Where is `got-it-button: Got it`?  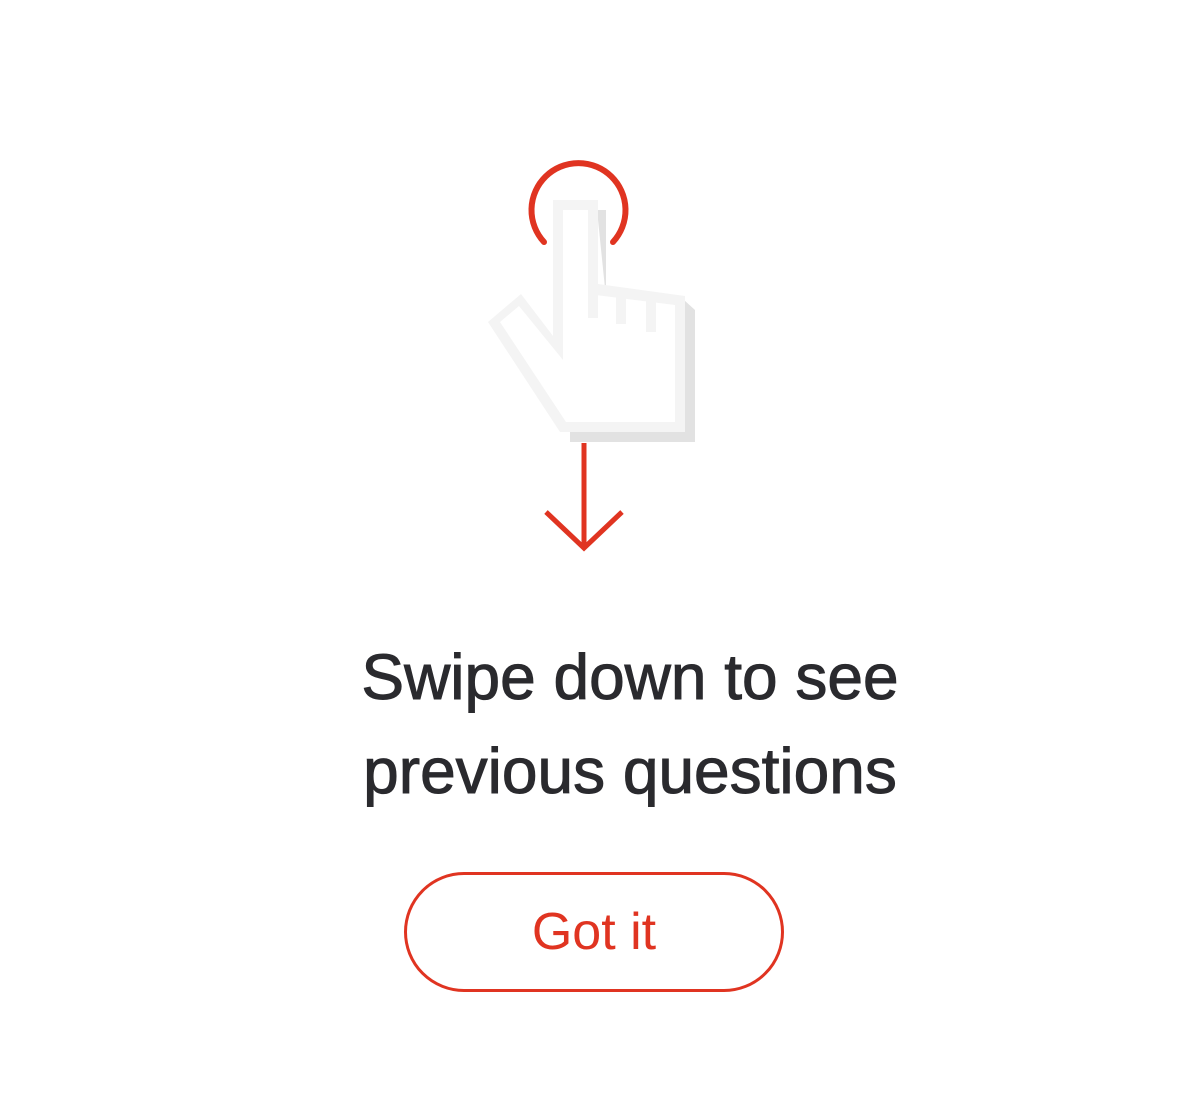
got-it-button: Got it is located at coordinates (594, 932).